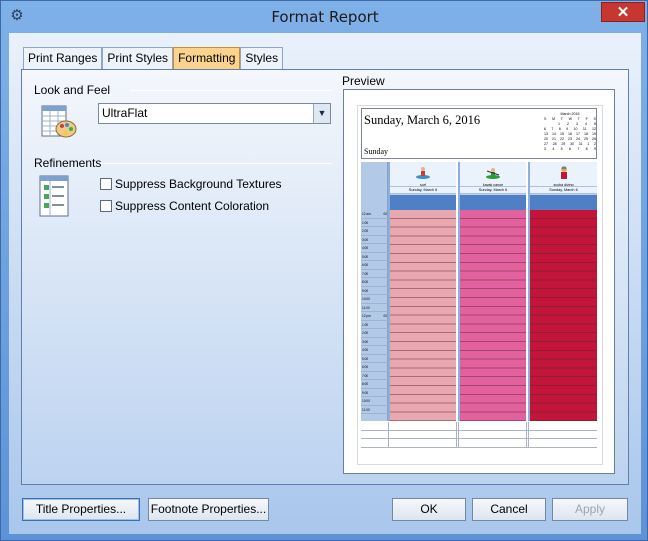 The image size is (648, 541). What do you see at coordinates (72, 90) in the screenshot?
I see `look-and-feel-label: Look and Feel` at bounding box center [72, 90].